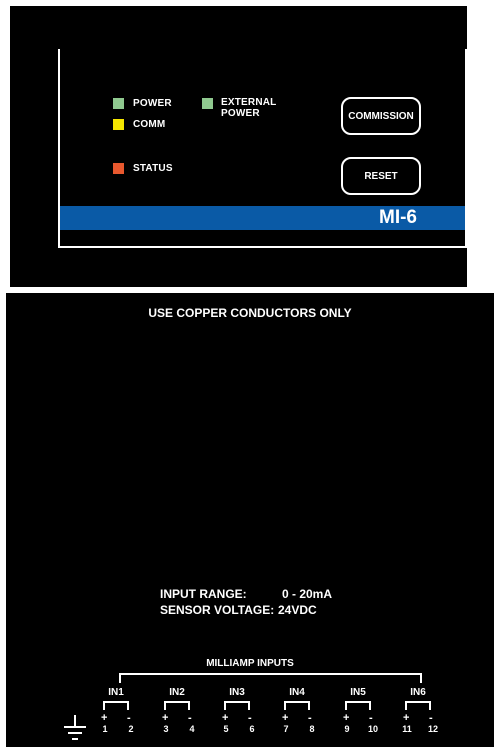 The width and height of the screenshot is (494, 747). What do you see at coordinates (152, 103) in the screenshot?
I see `power-led-label: POWER` at bounding box center [152, 103].